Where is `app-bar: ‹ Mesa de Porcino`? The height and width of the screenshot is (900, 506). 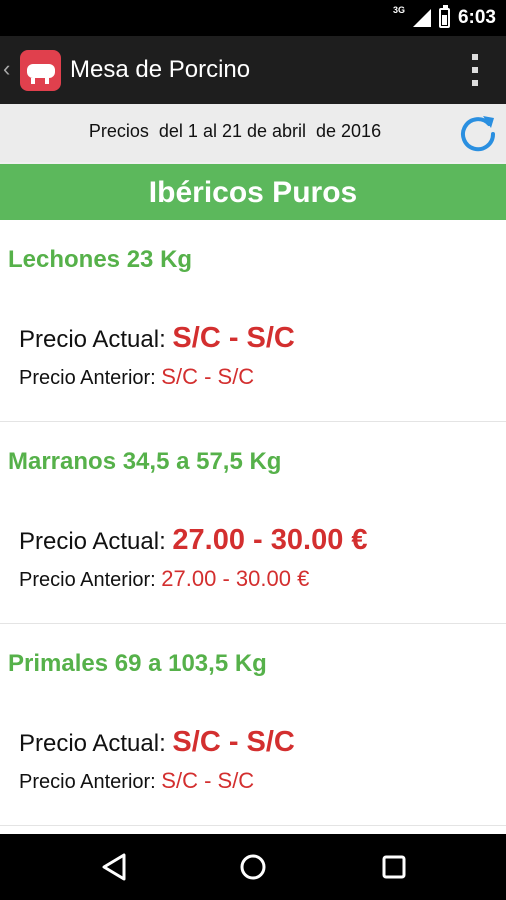 app-bar: ‹ Mesa de Porcino is located at coordinates (253, 70).